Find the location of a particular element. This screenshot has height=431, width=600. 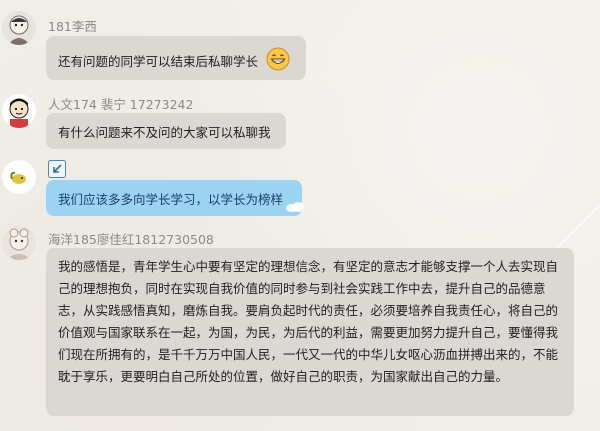

message-bubble: 还有问题的同学可以结束后私聊学长 is located at coordinates (176, 58).